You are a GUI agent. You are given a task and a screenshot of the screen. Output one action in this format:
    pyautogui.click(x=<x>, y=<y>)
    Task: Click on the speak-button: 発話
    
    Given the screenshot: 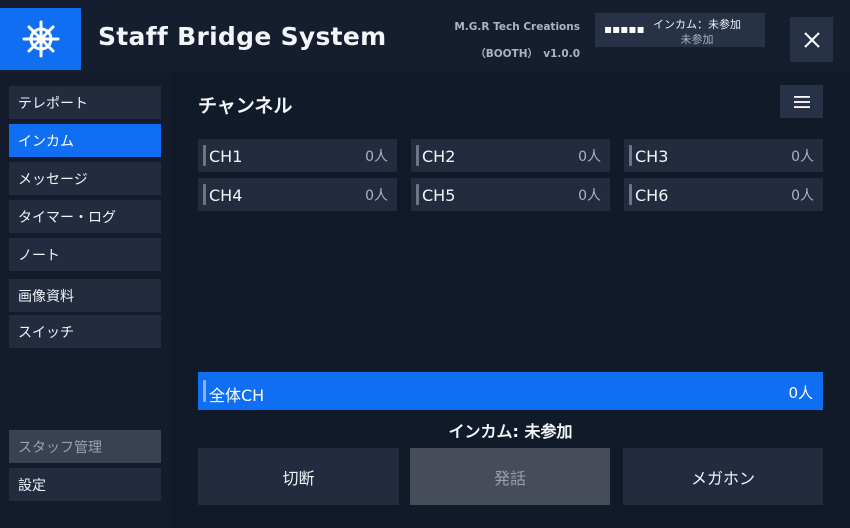 What is the action you would take?
    pyautogui.click(x=510, y=476)
    